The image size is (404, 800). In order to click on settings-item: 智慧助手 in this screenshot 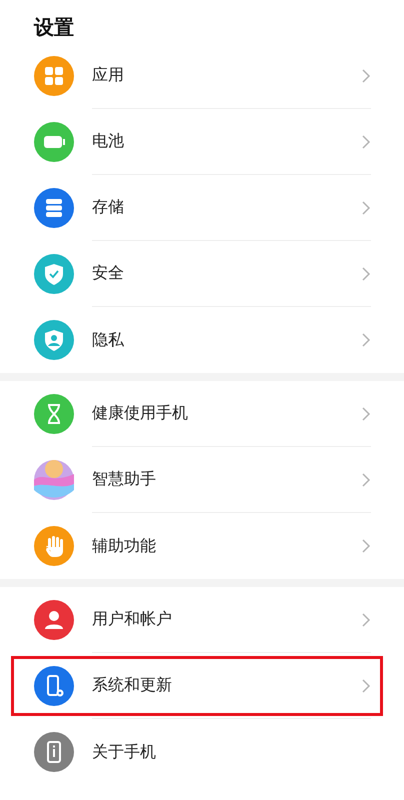, I will do `click(202, 480)`.